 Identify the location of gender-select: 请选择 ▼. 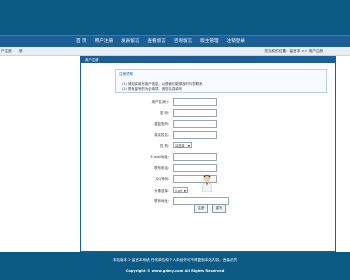
(182, 145).